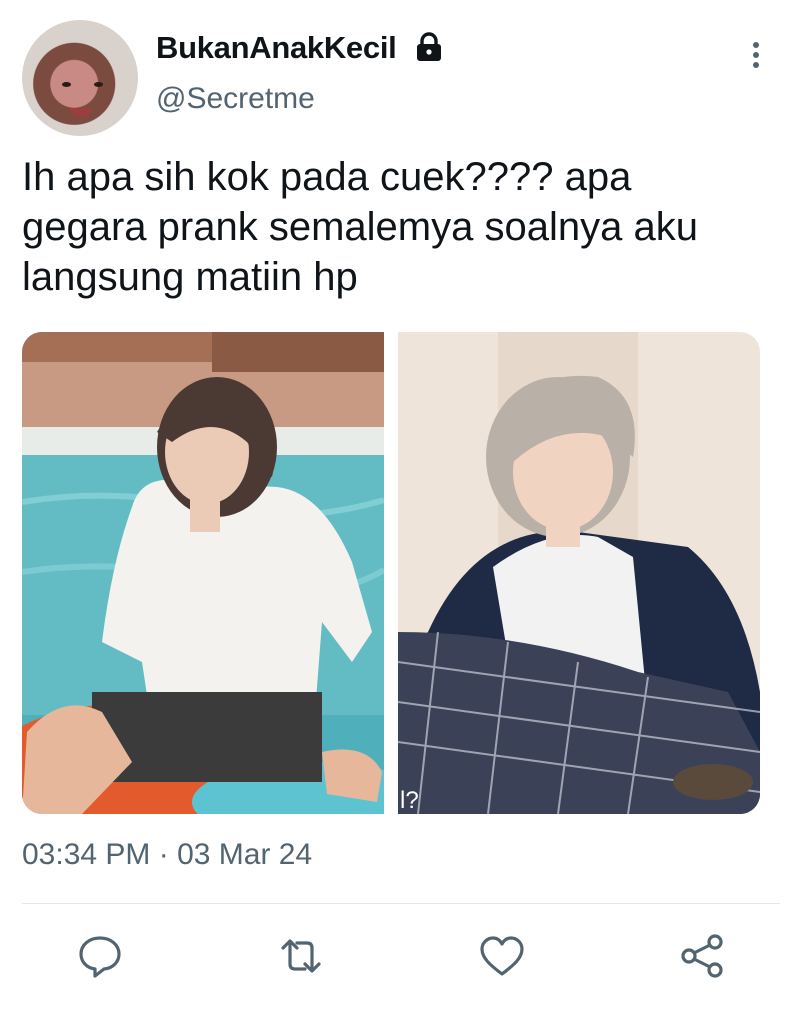 The image size is (803, 1024). What do you see at coordinates (81, 112) in the screenshot?
I see `avatar-mouth` at bounding box center [81, 112].